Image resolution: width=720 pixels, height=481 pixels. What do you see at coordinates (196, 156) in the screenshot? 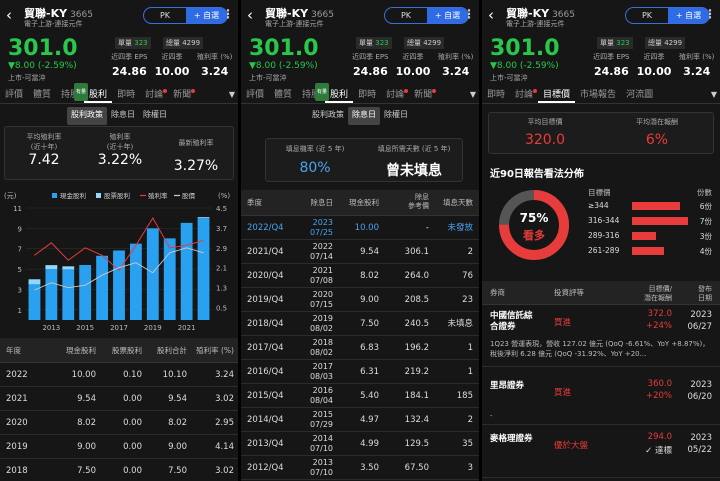
I see `stat-latest-yield: 最新殖利率 3.27%` at bounding box center [196, 156].